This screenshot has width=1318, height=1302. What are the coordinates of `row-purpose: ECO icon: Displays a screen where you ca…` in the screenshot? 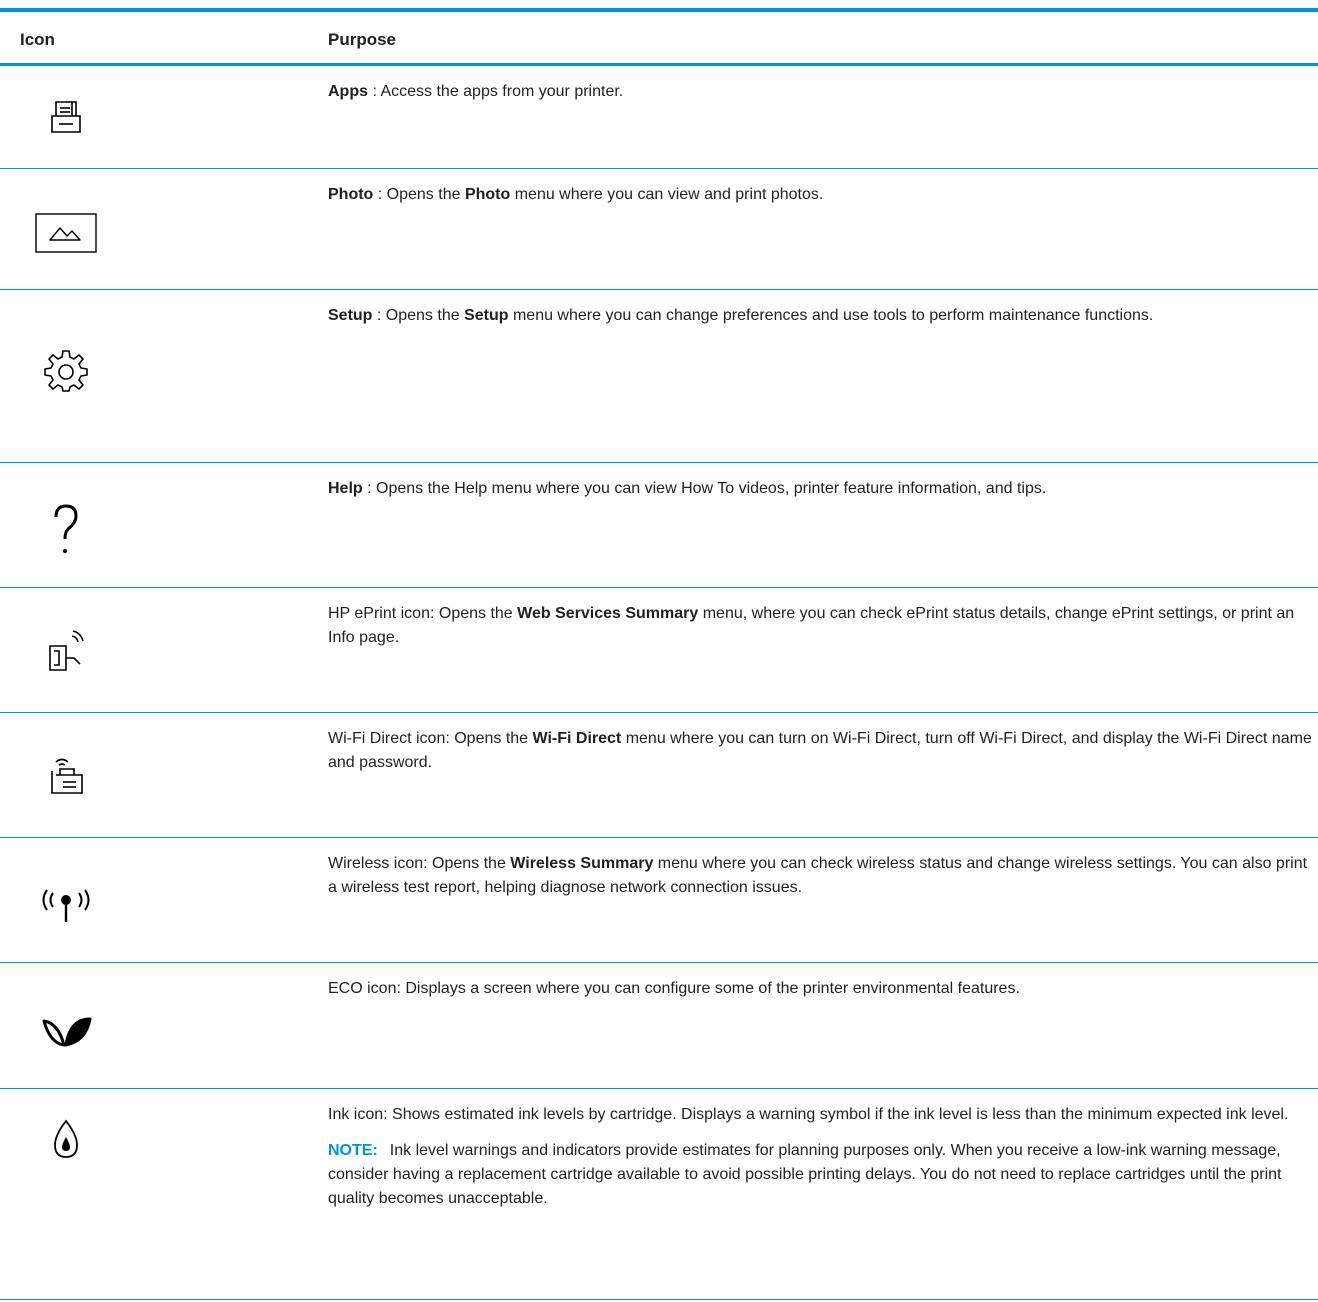 It's located at (674, 988).